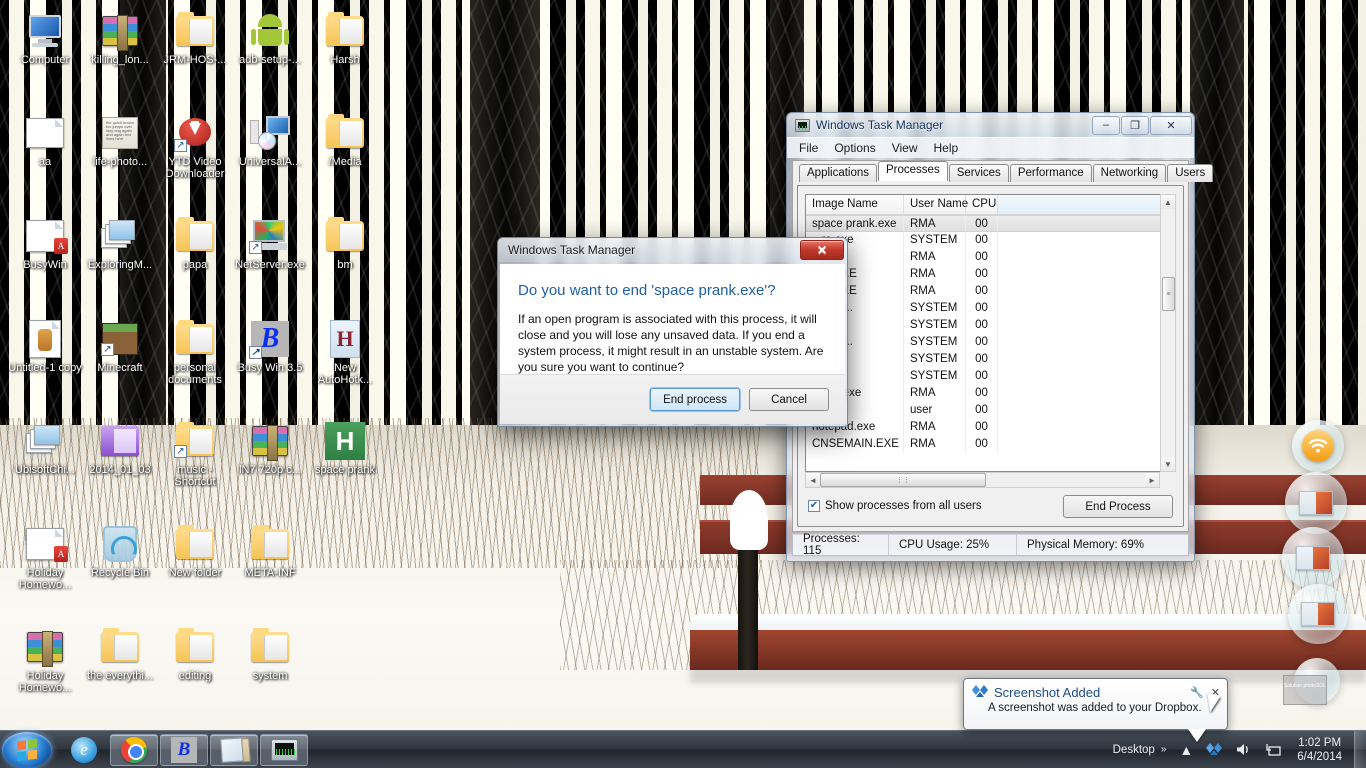  What do you see at coordinates (1164, 749) in the screenshot?
I see `tray-overflow-label: »` at bounding box center [1164, 749].